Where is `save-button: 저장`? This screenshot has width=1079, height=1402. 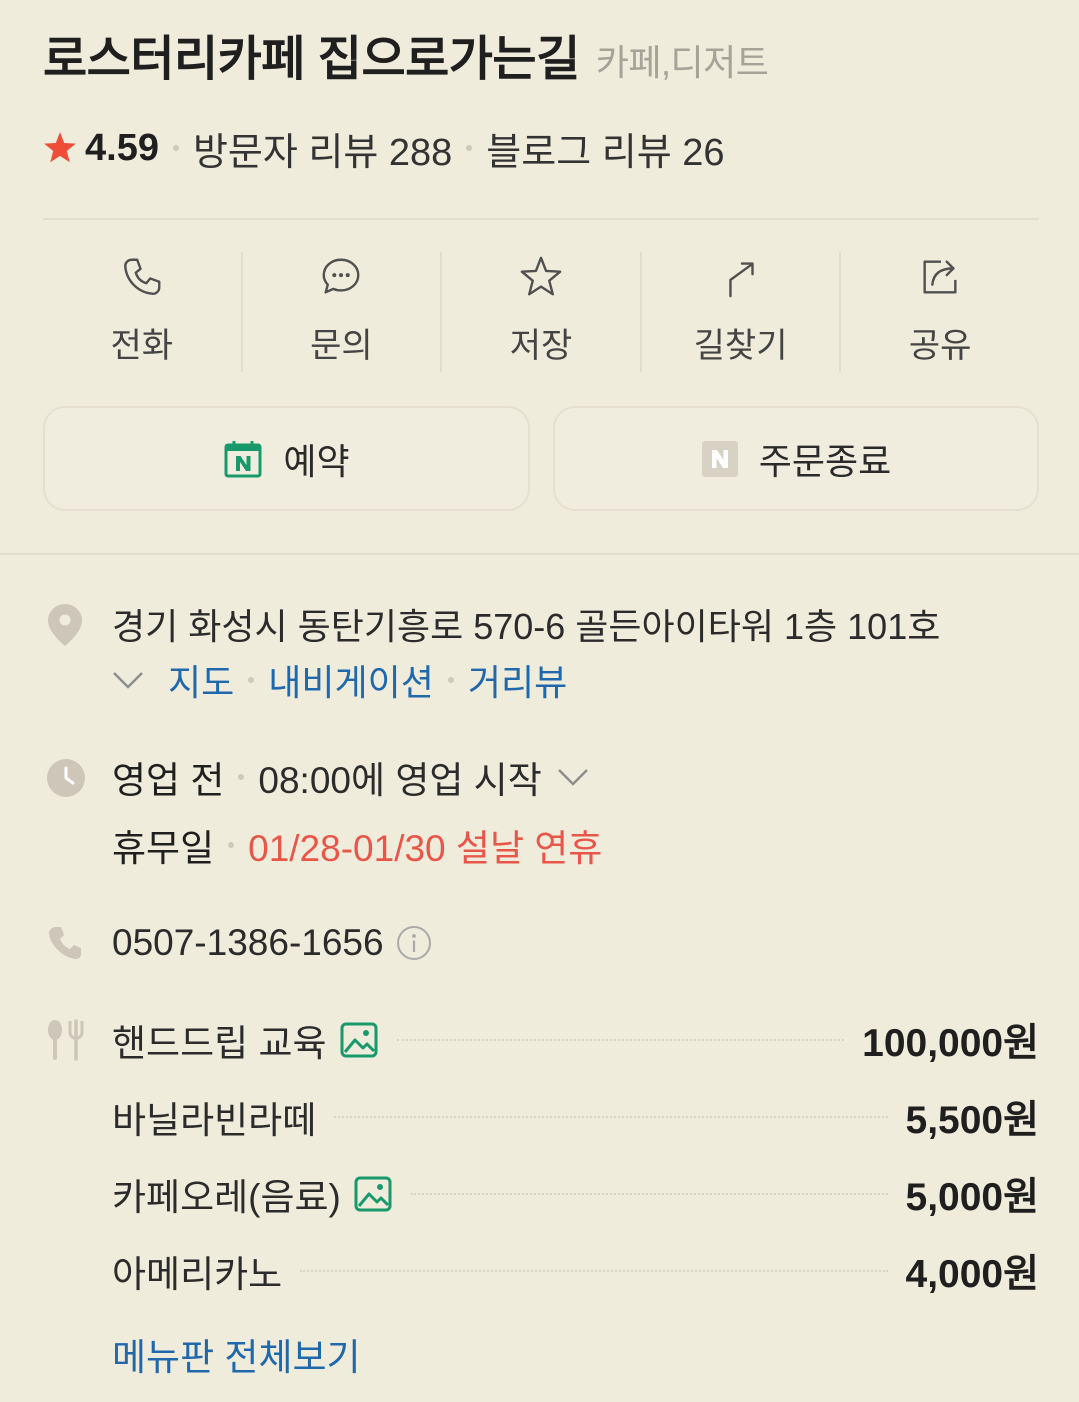
save-button: 저장 is located at coordinates (540, 312).